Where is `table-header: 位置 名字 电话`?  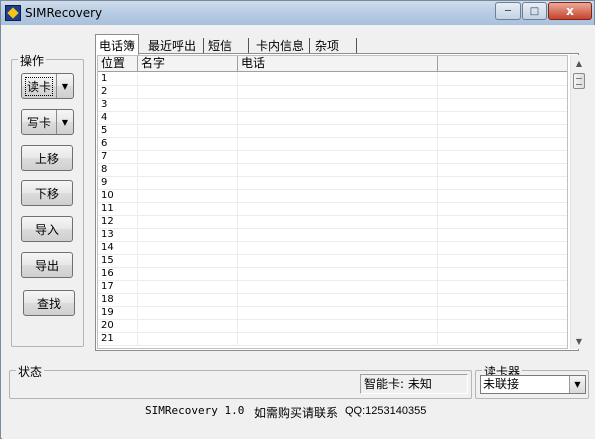 table-header: 位置 名字 电话 is located at coordinates (332, 64).